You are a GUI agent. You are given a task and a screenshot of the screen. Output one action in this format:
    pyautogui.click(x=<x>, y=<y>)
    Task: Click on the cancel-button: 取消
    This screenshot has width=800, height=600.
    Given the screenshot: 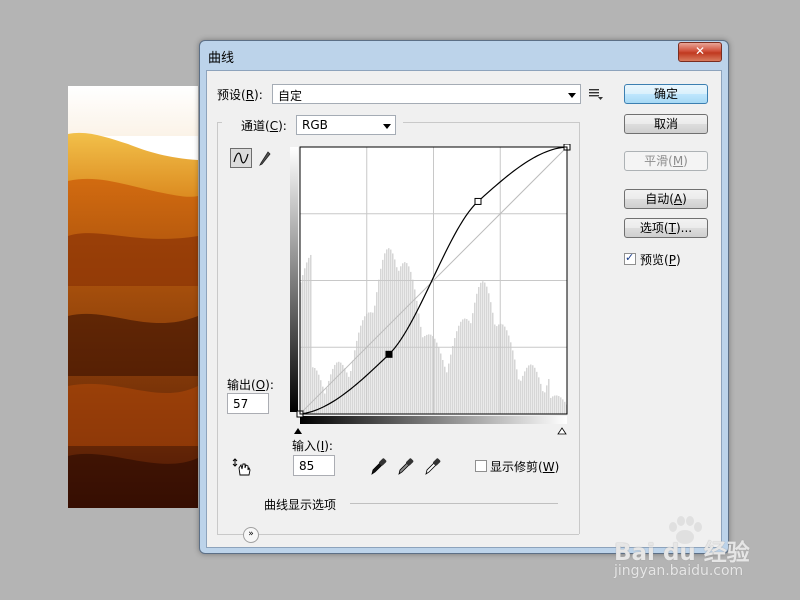 What is the action you would take?
    pyautogui.click(x=666, y=124)
    